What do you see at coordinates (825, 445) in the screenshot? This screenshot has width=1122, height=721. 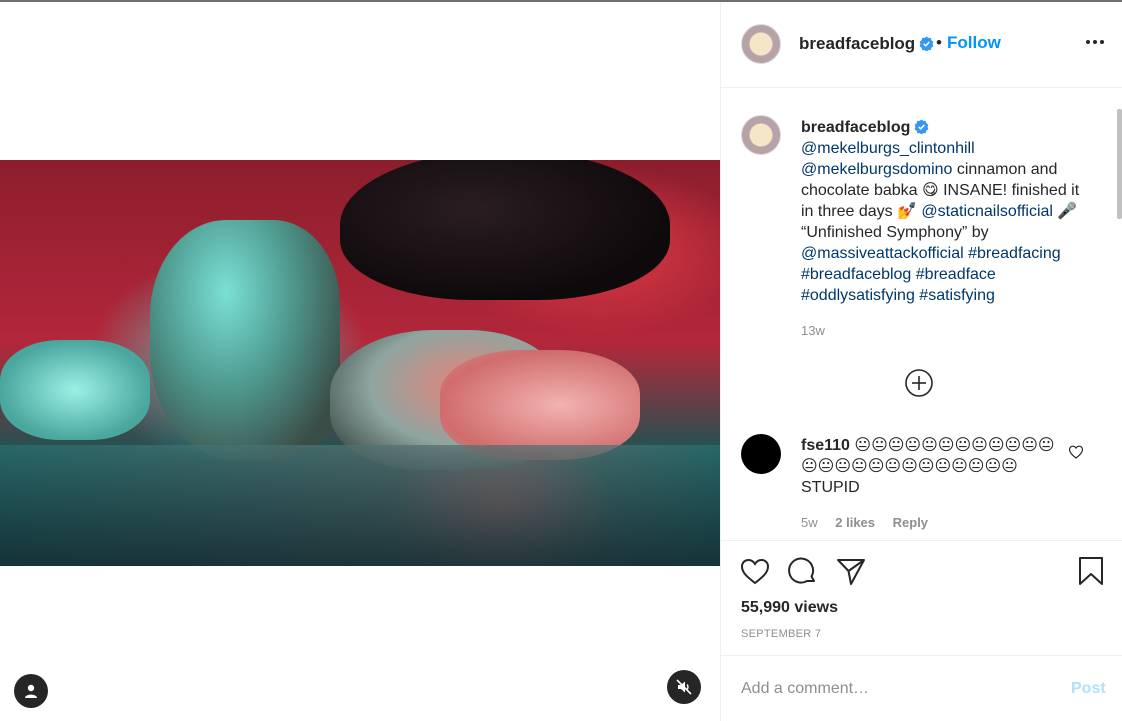 I see `comment-username: fse110` at bounding box center [825, 445].